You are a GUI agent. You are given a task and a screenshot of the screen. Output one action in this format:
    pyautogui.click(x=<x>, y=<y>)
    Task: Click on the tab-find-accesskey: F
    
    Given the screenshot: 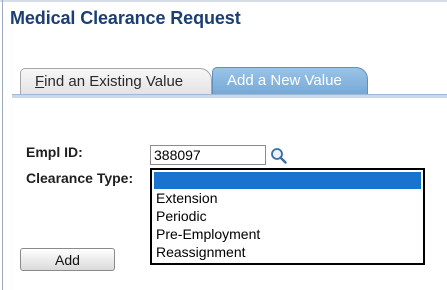 What is the action you would take?
    pyautogui.click(x=40, y=81)
    